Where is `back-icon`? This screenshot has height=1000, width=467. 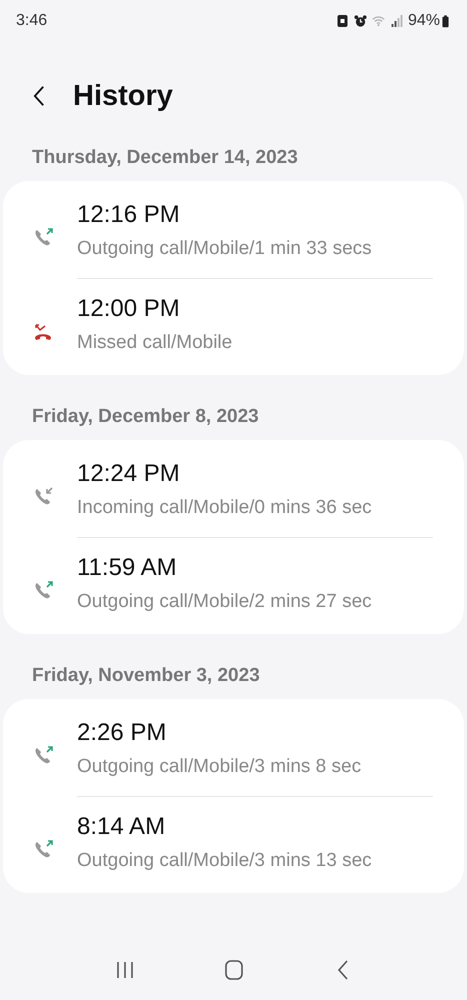
back-icon is located at coordinates (39, 96).